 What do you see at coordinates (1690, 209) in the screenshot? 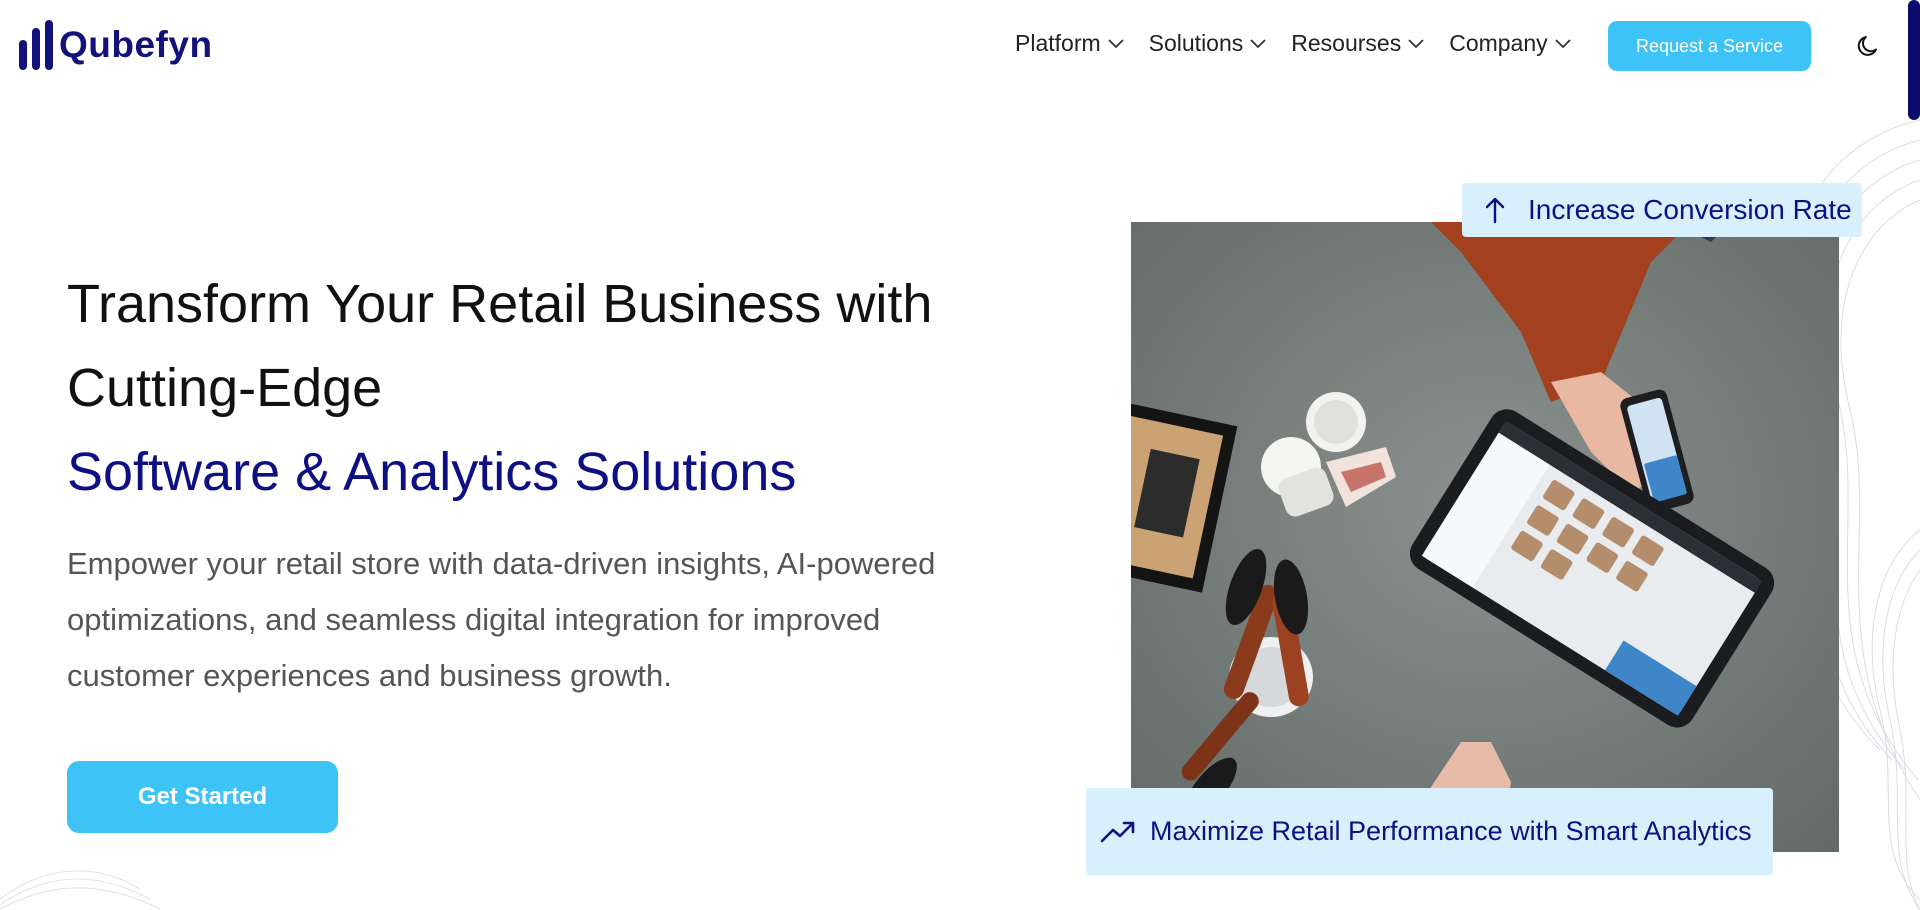
I see `badge-label: Increase Conversion Rate` at bounding box center [1690, 209].